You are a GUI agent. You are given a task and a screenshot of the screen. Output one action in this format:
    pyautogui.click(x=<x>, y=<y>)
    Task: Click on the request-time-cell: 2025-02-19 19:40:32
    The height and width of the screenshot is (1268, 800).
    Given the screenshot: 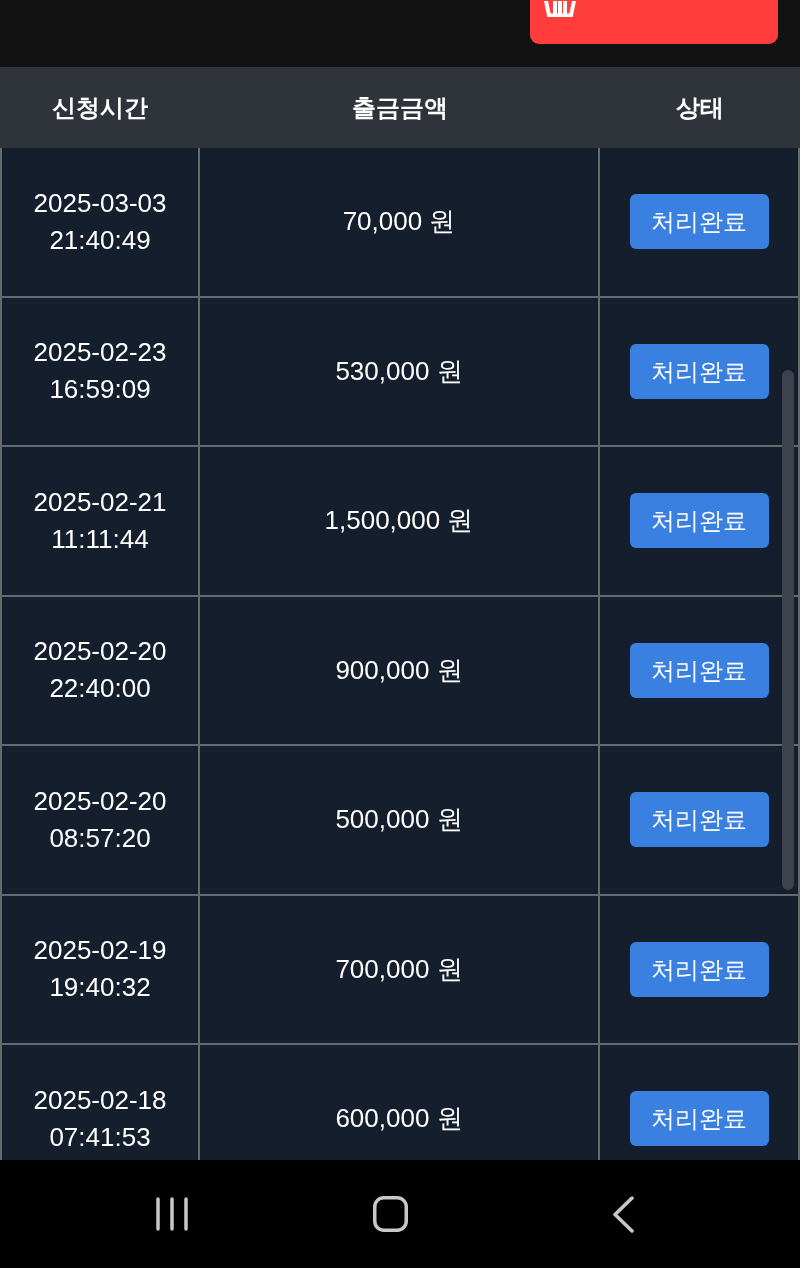 What is the action you would take?
    pyautogui.click(x=100, y=970)
    